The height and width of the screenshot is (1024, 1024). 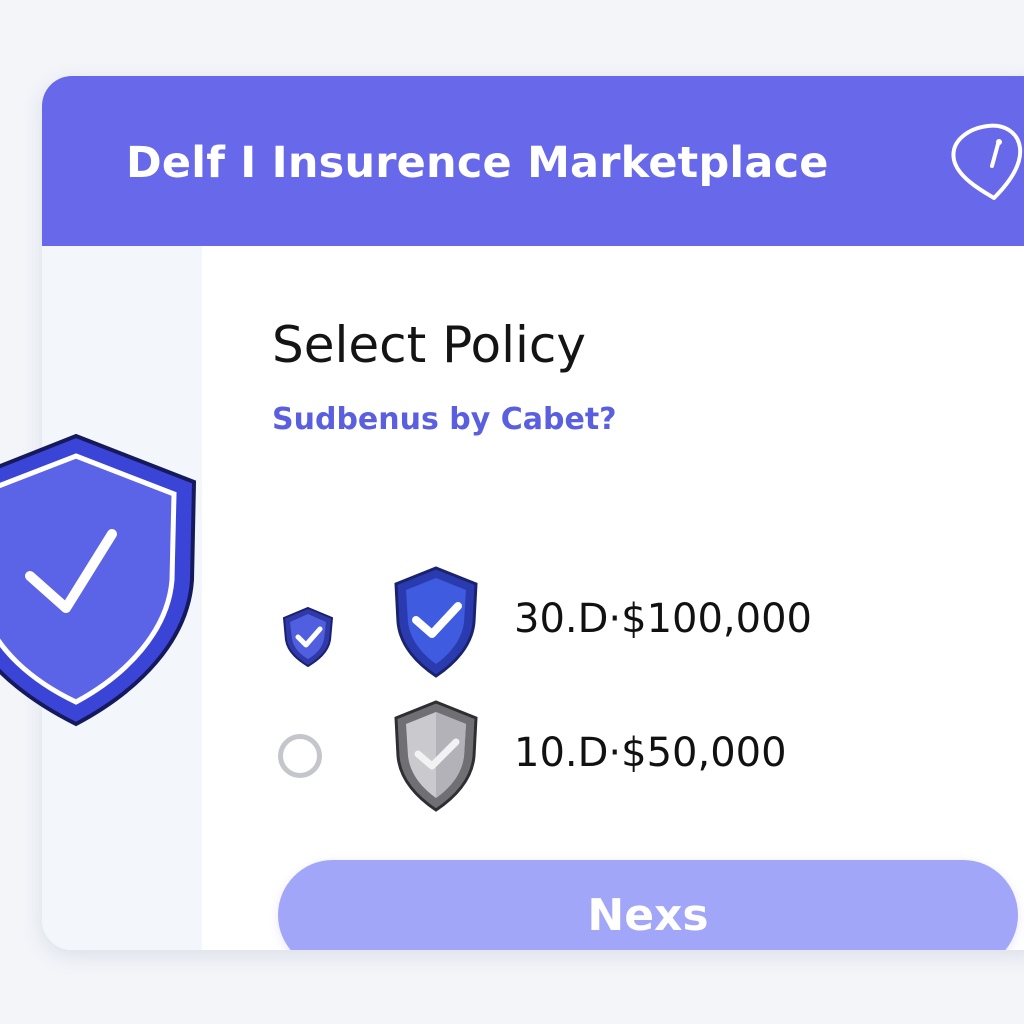 What do you see at coordinates (663, 619) in the screenshot?
I see `policy-option-label: 30.D·$100,000` at bounding box center [663, 619].